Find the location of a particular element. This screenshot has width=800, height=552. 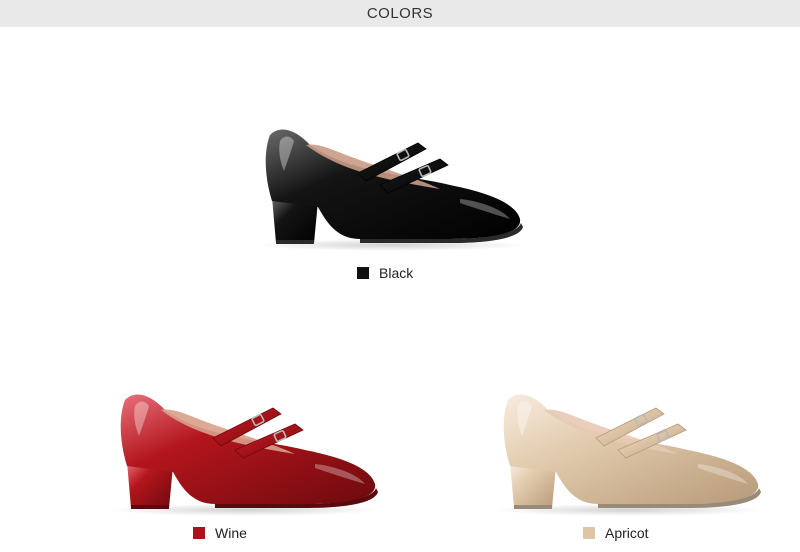

product-image-apricot is located at coordinates (623, 450).